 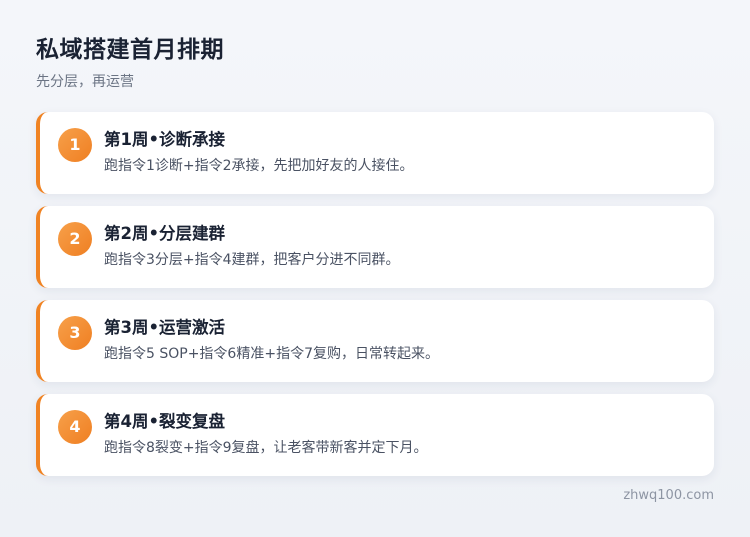 I want to click on week-description: 跑指令1诊断+指令2承接，先把加好友的人接住。, so click(x=259, y=166).